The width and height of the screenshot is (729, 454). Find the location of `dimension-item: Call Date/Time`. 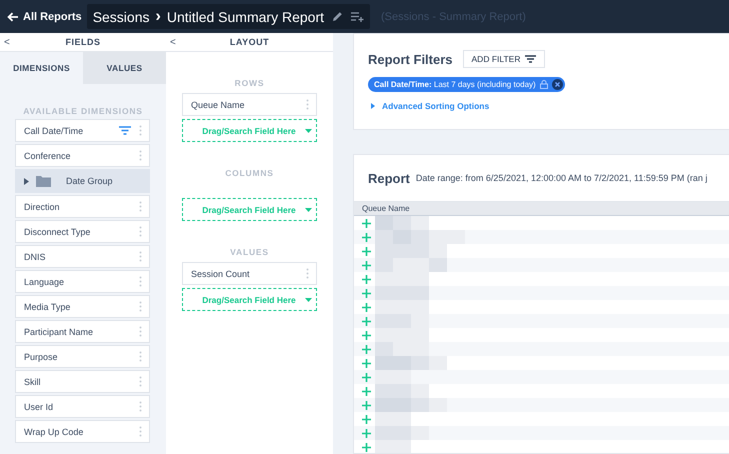

dimension-item: Call Date/Time is located at coordinates (82, 130).